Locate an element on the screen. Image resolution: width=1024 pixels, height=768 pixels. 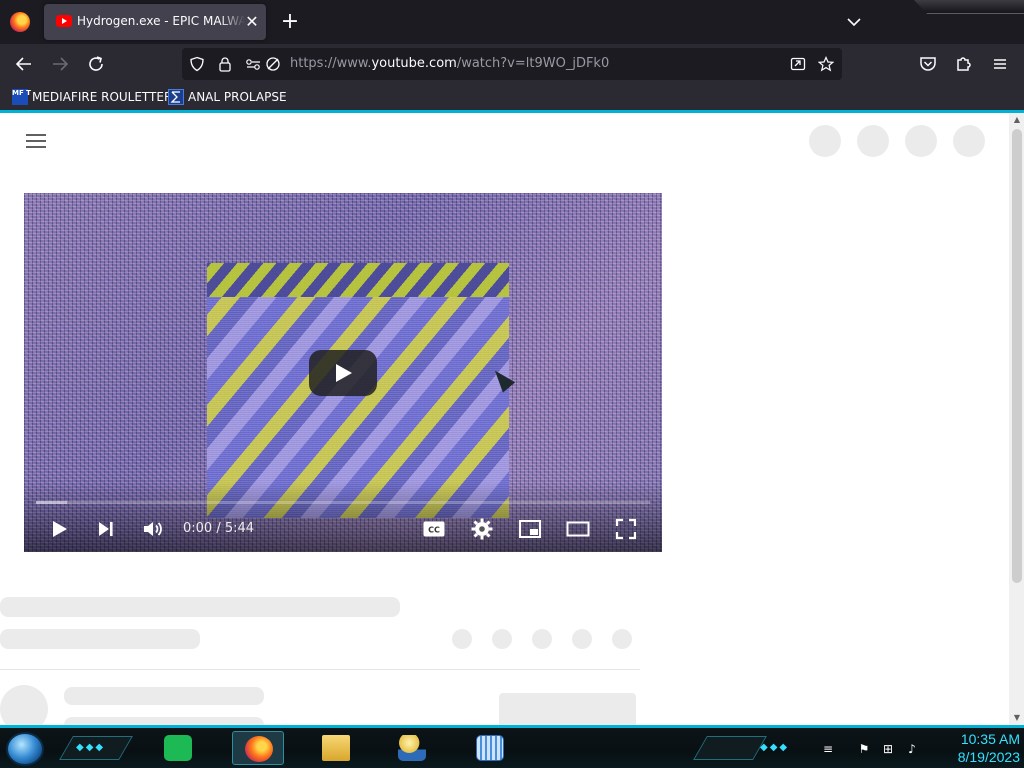
taskbar-app-keyboard is located at coordinates (490, 748).